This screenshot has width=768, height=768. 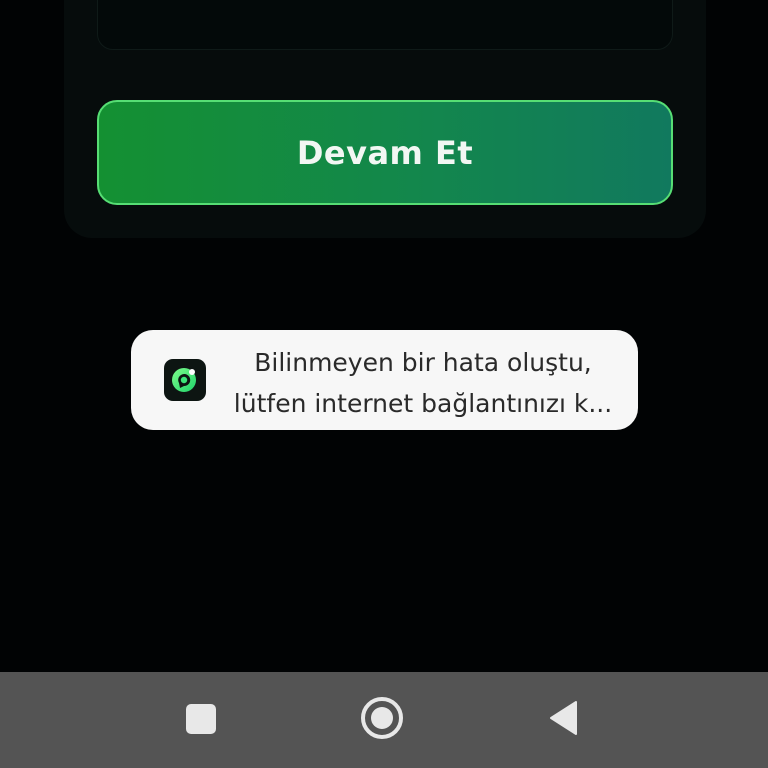 What do you see at coordinates (201, 719) in the screenshot?
I see `recent-apps-button` at bounding box center [201, 719].